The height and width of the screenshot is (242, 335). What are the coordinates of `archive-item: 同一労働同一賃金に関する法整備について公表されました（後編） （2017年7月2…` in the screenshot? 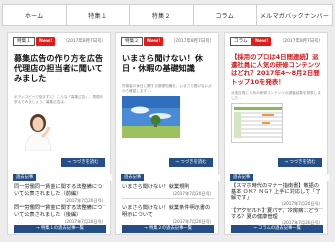 It's located at (60, 215).